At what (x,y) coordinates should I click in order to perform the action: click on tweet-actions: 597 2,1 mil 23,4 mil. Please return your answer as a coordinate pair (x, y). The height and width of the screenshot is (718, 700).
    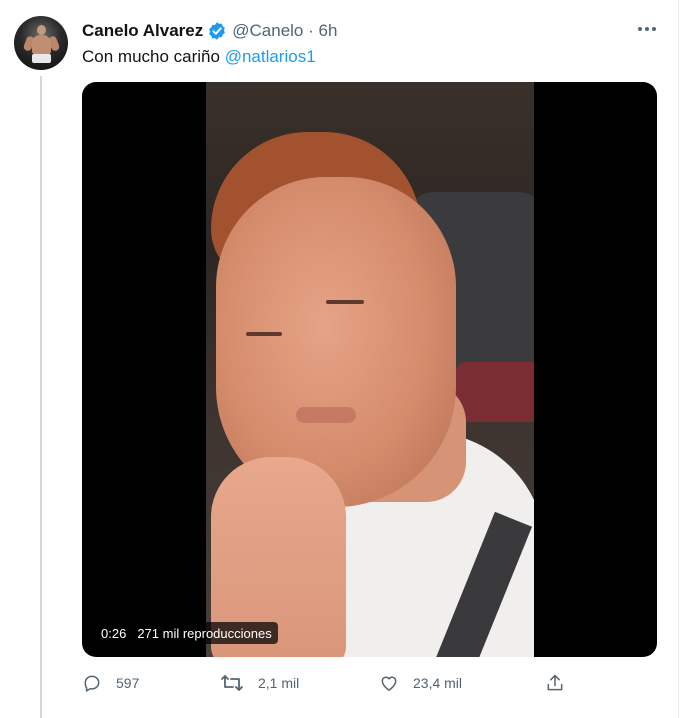
    Looking at the image, I should click on (332, 683).